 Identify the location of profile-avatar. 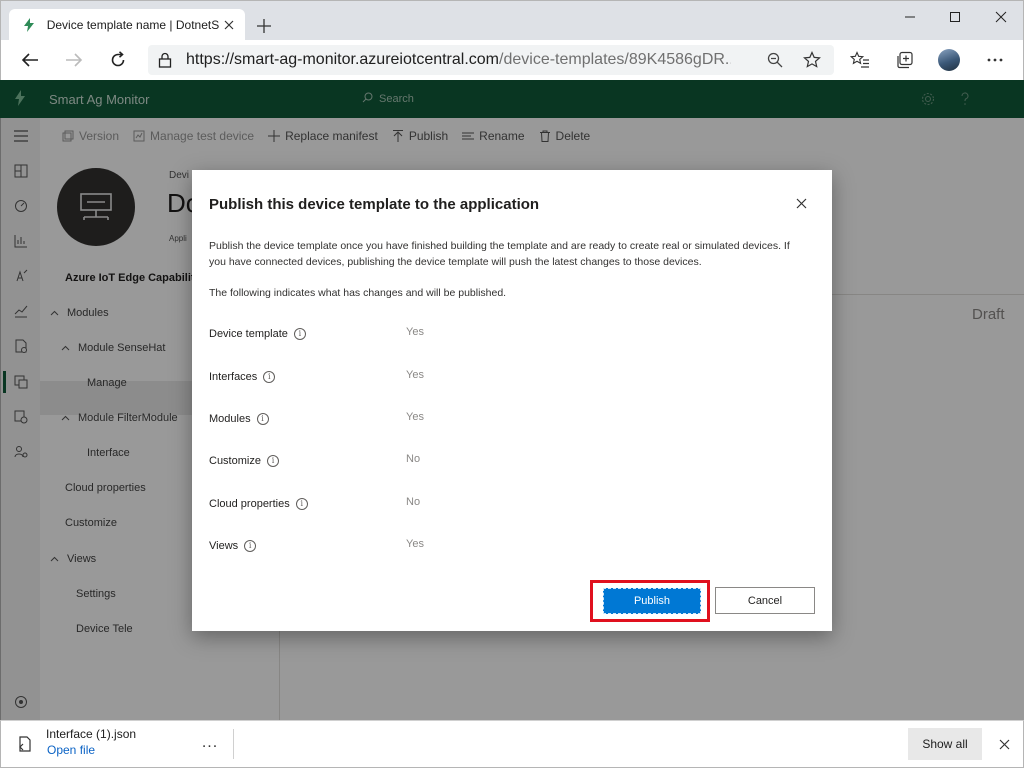
(949, 60).